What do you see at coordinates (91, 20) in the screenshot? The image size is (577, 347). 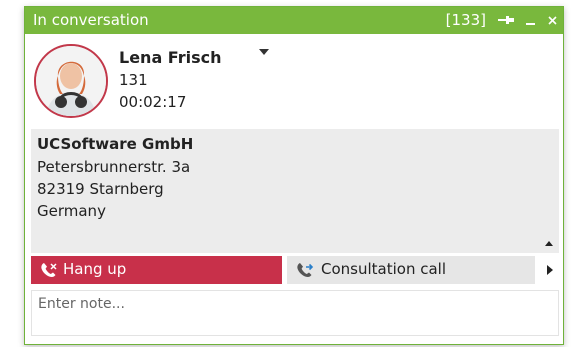 I see `window-title: In conversation` at bounding box center [91, 20].